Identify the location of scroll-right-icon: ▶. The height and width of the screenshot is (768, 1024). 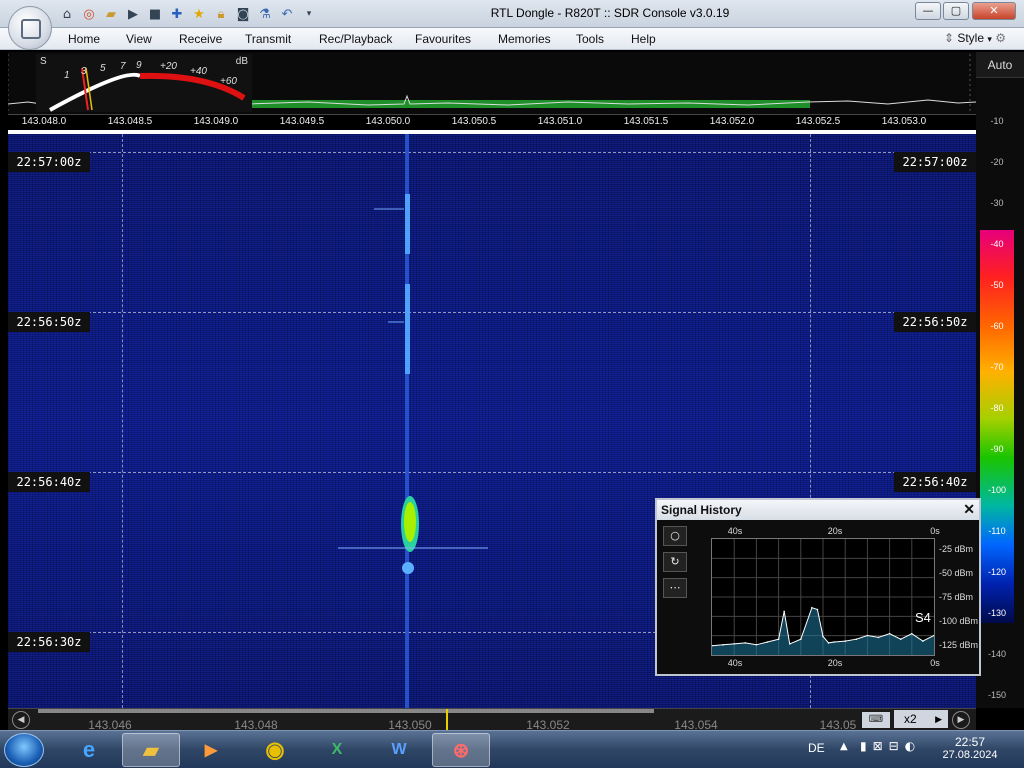
(961, 720).